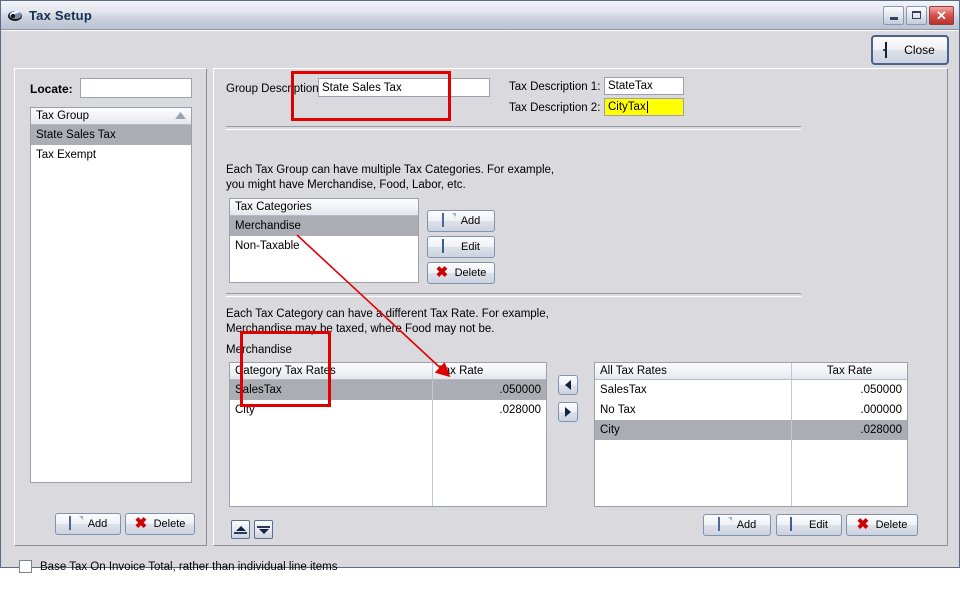 This screenshot has height=599, width=960. What do you see at coordinates (881, 410) in the screenshot?
I see `rate-value: .000000` at bounding box center [881, 410].